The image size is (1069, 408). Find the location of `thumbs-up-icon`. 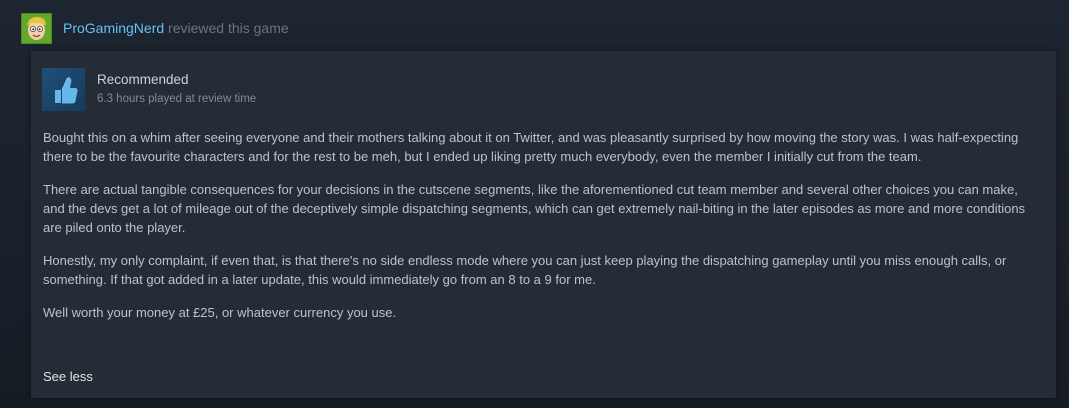

thumbs-up-icon is located at coordinates (63, 89).